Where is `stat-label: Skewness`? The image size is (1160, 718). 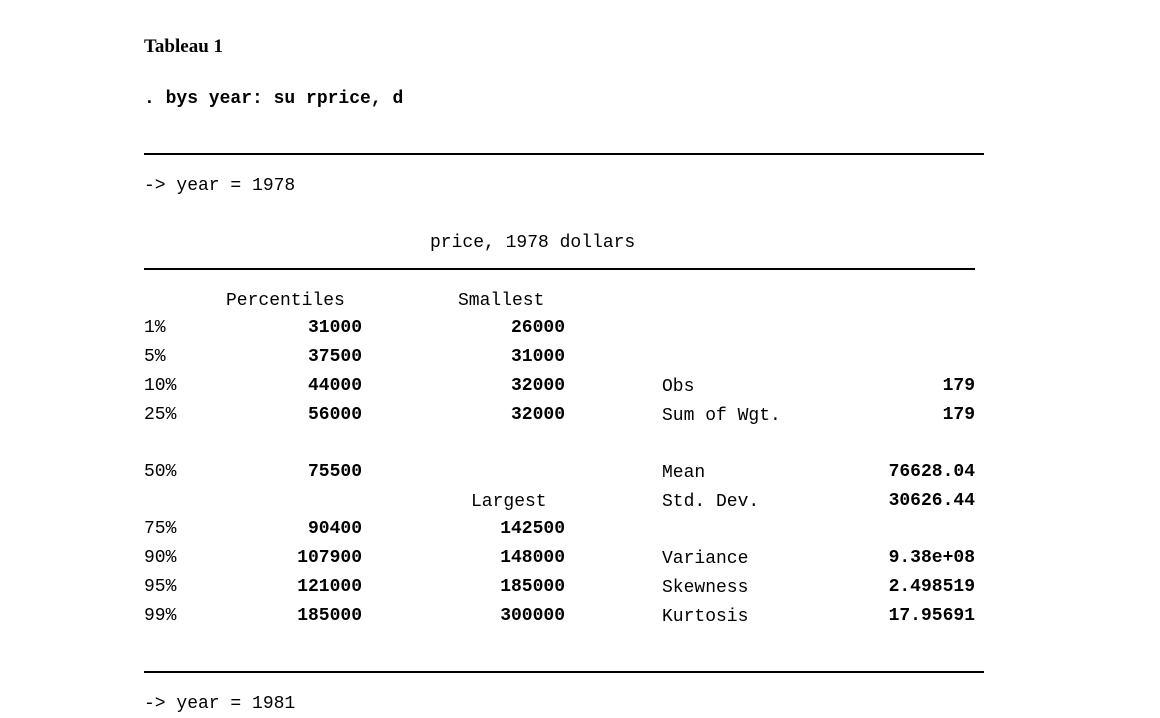
stat-label: Skewness is located at coordinates (705, 588).